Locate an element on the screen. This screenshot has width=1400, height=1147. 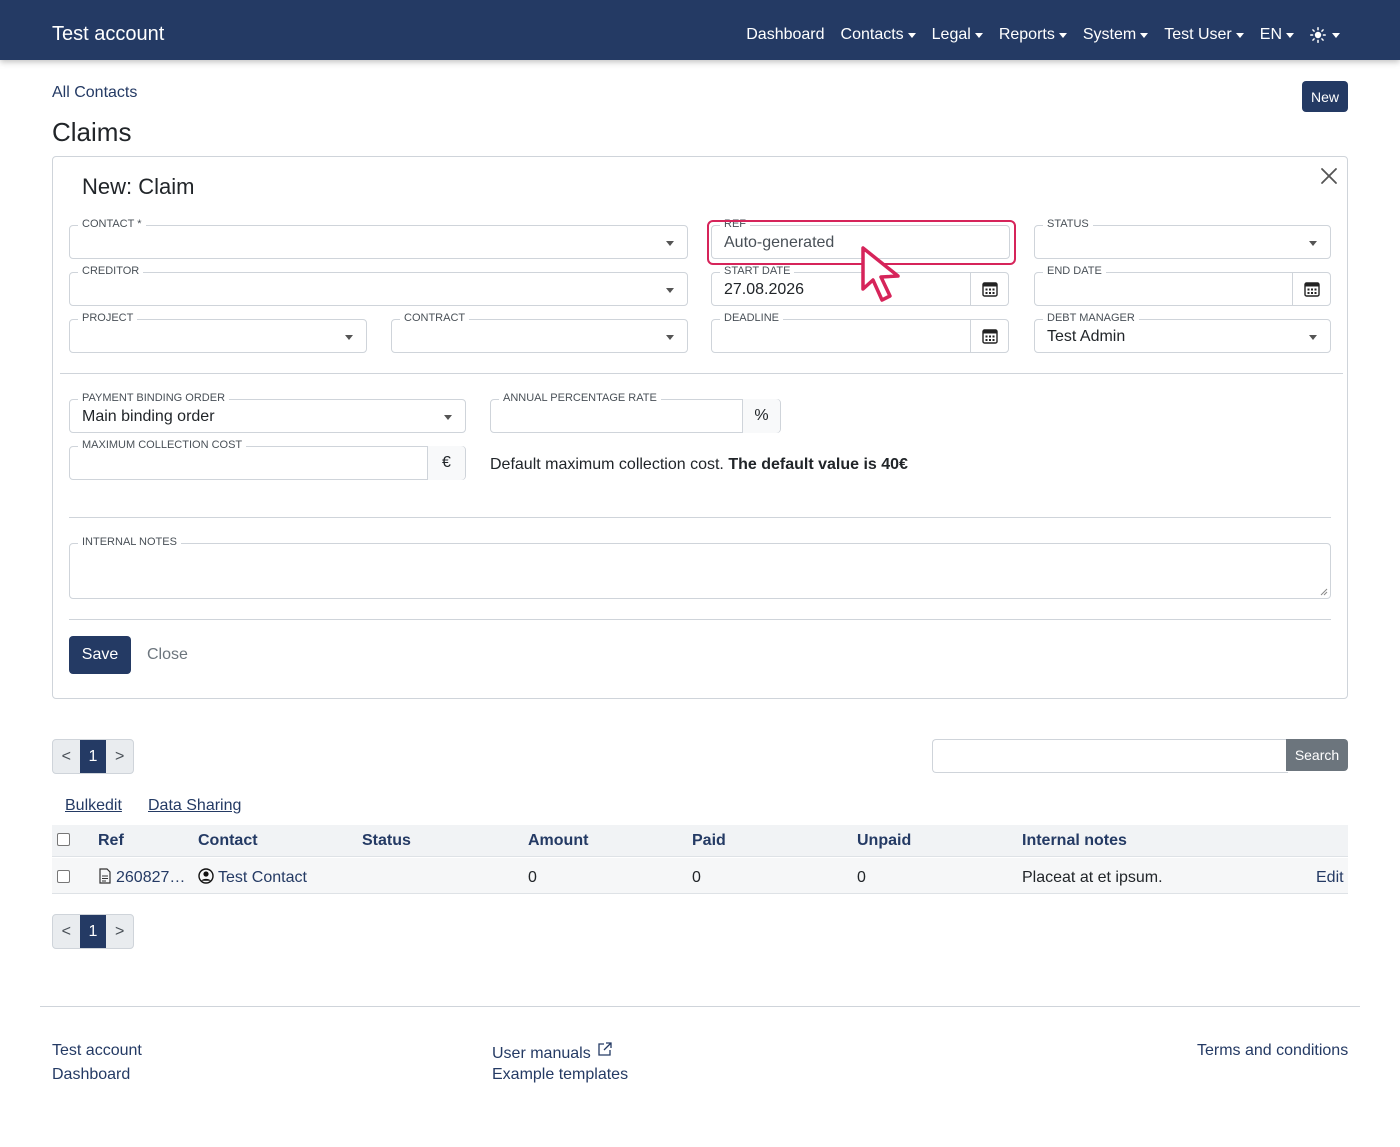
column-header-internal-notes: Internal notes is located at coordinates (1074, 841).